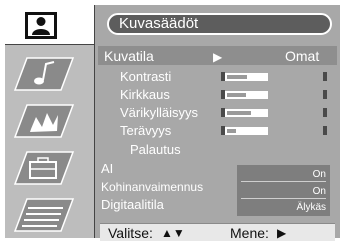  What do you see at coordinates (155, 150) in the screenshot?
I see `menu-item-palautus: Palautus` at bounding box center [155, 150].